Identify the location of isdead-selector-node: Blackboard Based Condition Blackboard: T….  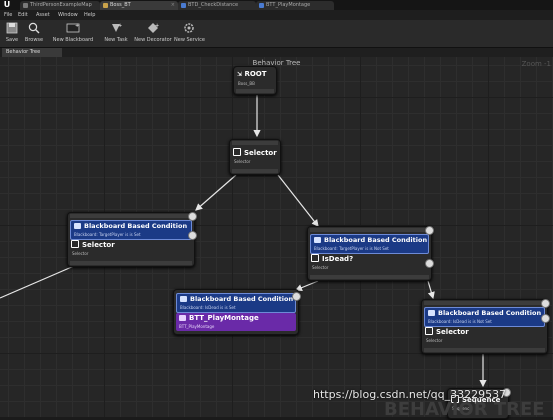
(370, 253).